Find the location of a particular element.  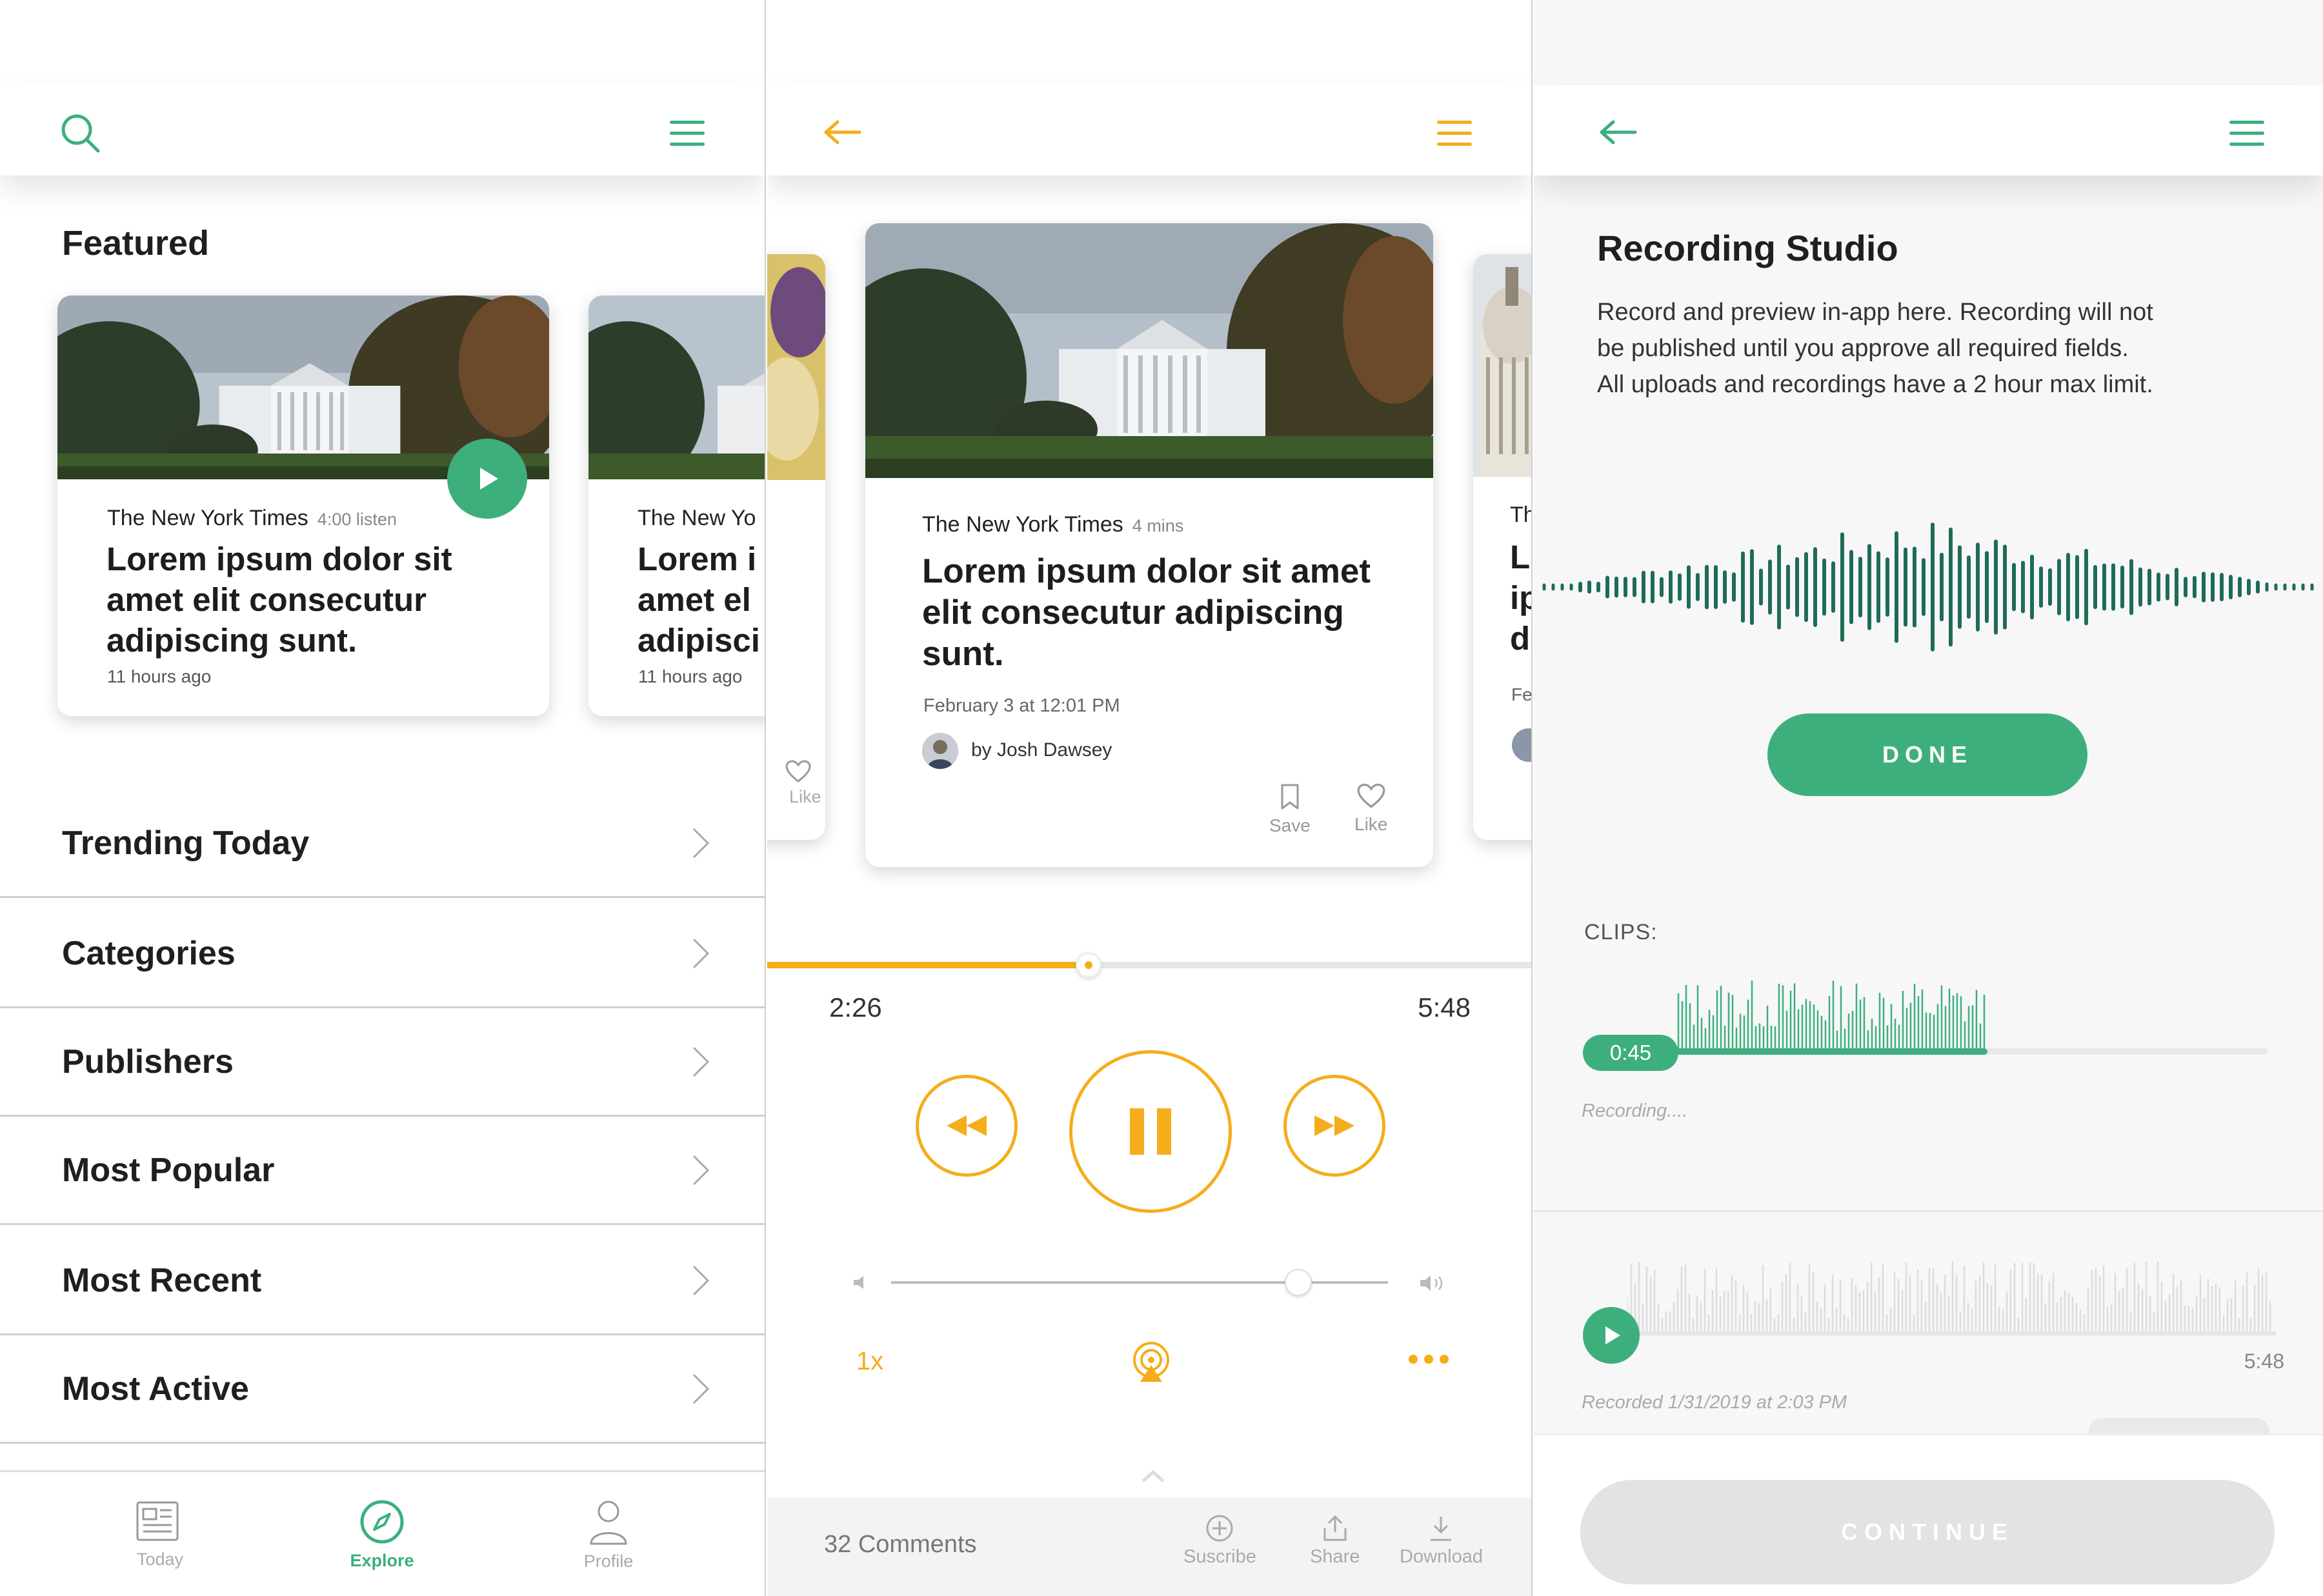

card-meta: The New York Times 4:00 listen is located at coordinates (252, 518).